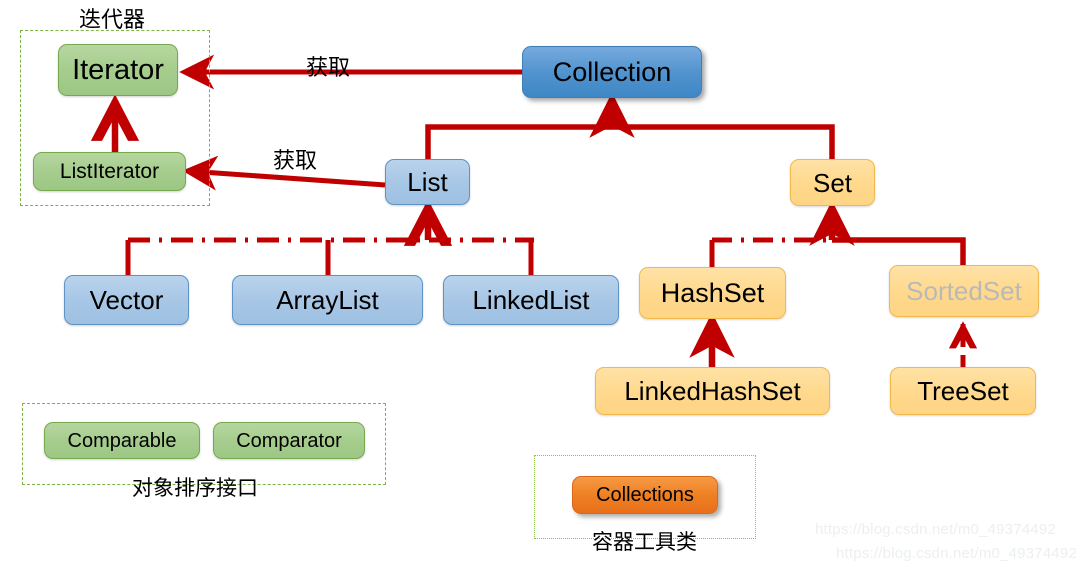 The width and height of the screenshot is (1084, 562). I want to click on node-label: Collection, so click(612, 71).